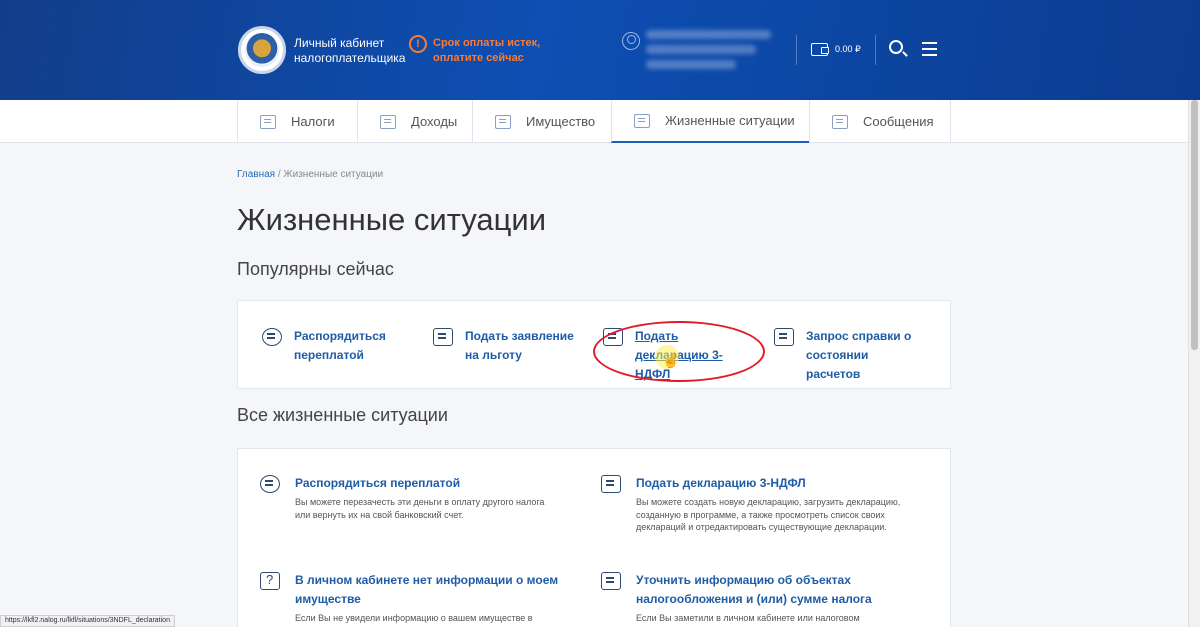  I want to click on situation-title: Подать декларацию 3-НДФЛ, so click(768, 483).